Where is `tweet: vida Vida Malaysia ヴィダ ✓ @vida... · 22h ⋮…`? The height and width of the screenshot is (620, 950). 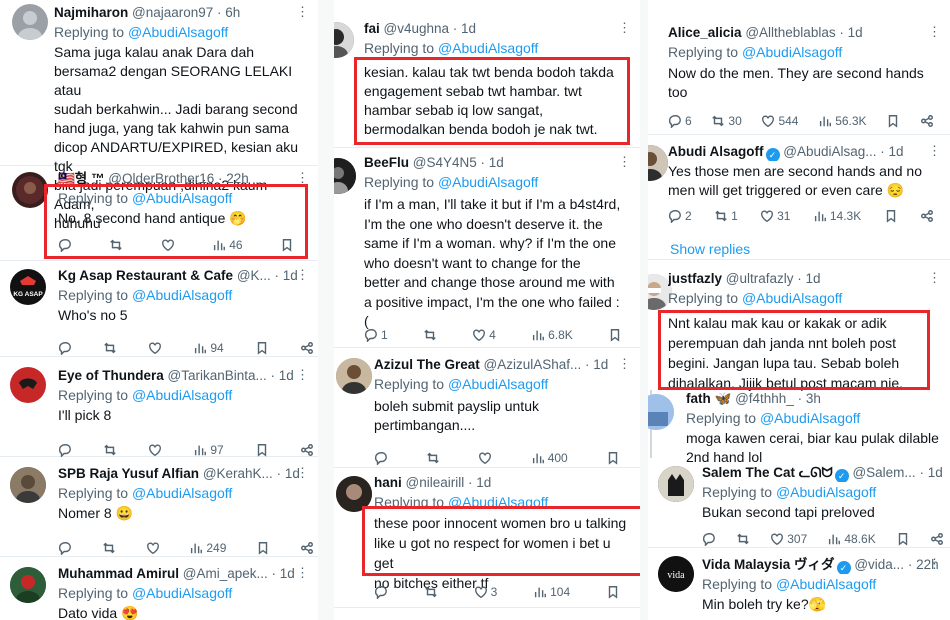 tweet: vida Vida Malaysia ヴィダ ✓ @vida... · 22h ⋮… is located at coordinates (799, 584).